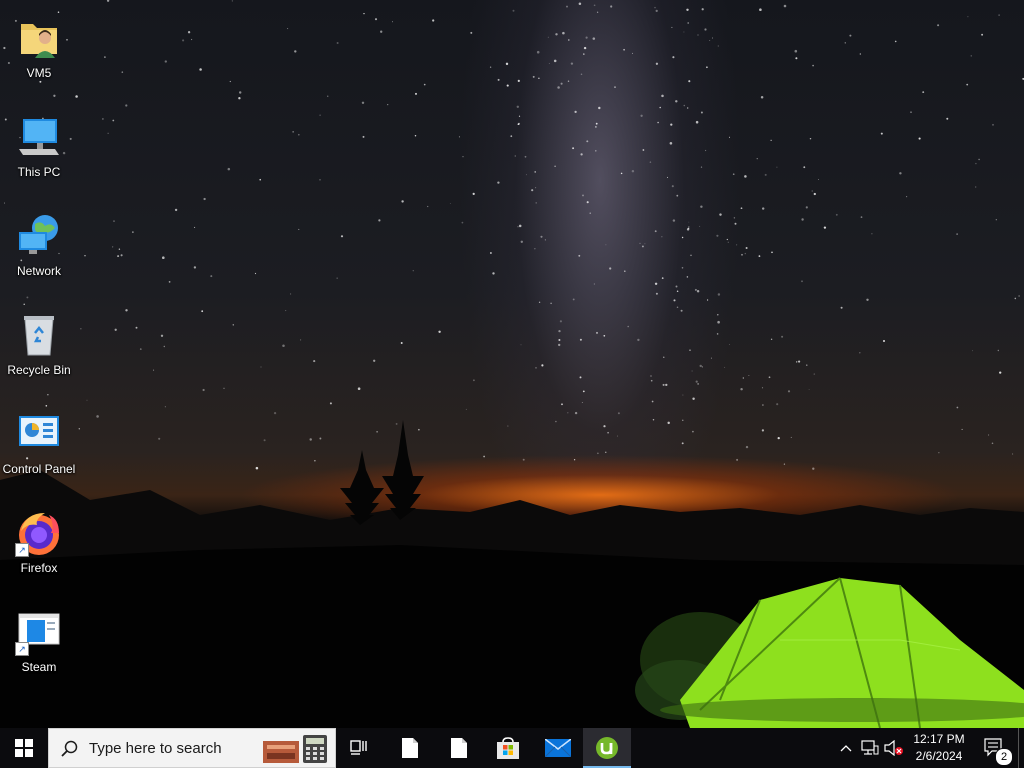 This screenshot has width=1024, height=768. Describe the element at coordinates (39, 667) in the screenshot. I see `desktop-icon-label: Steam` at that location.